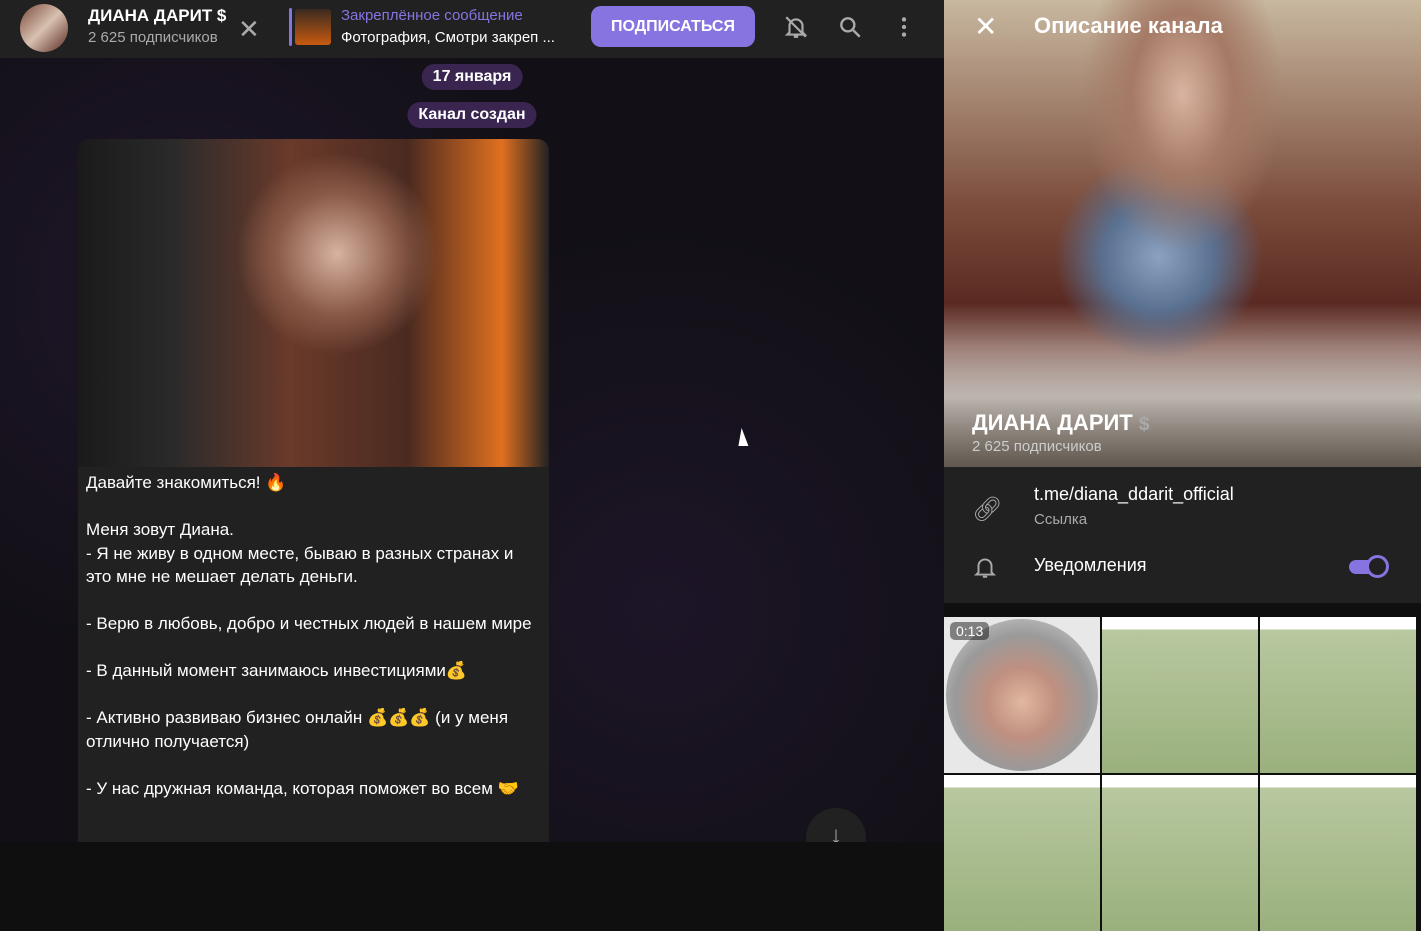 This screenshot has width=1421, height=931. Describe the element at coordinates (970, 631) in the screenshot. I see `video-duration: 0:13` at that location.